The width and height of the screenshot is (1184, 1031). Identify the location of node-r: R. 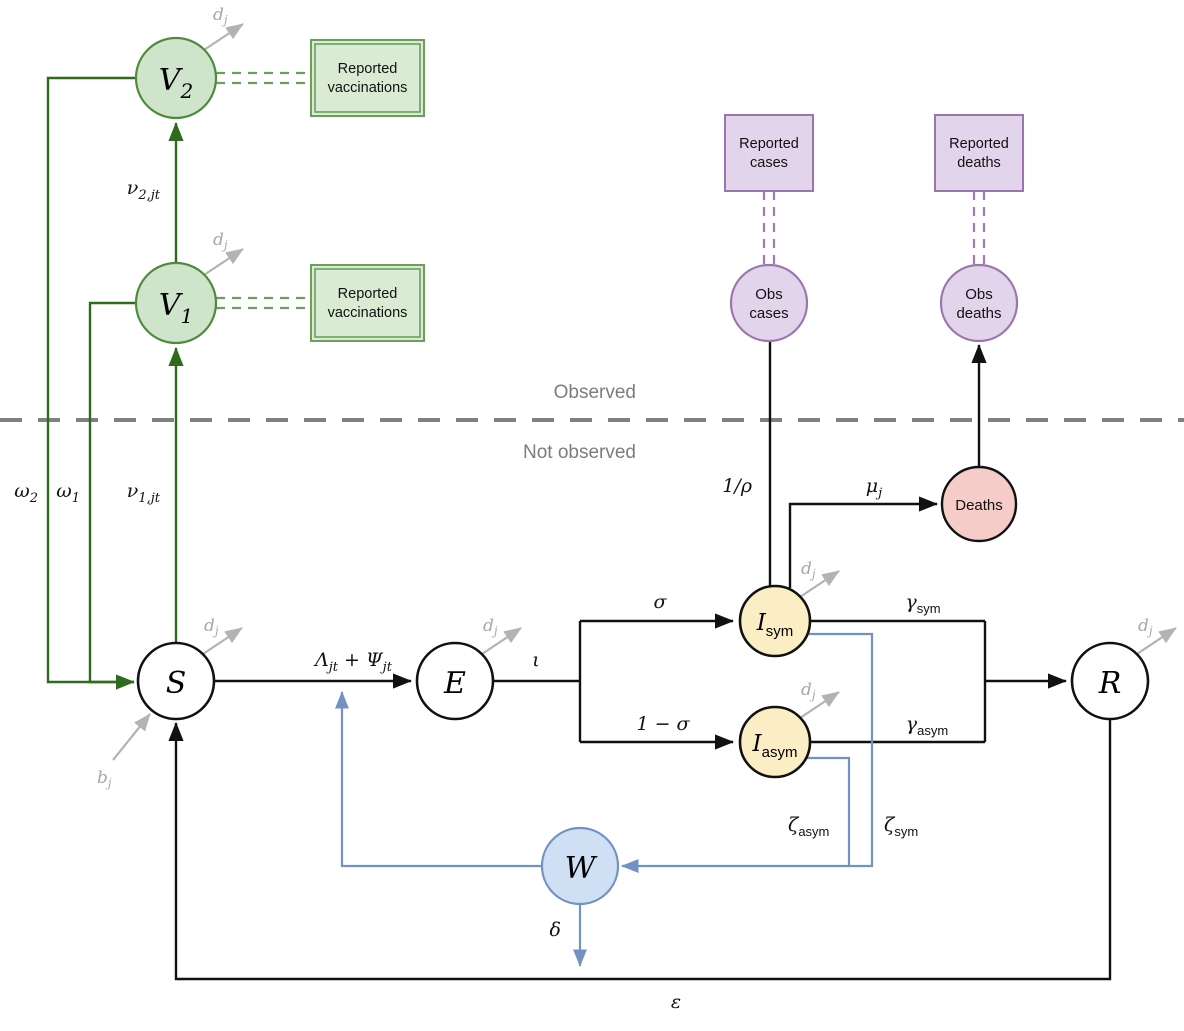
(1110, 681).